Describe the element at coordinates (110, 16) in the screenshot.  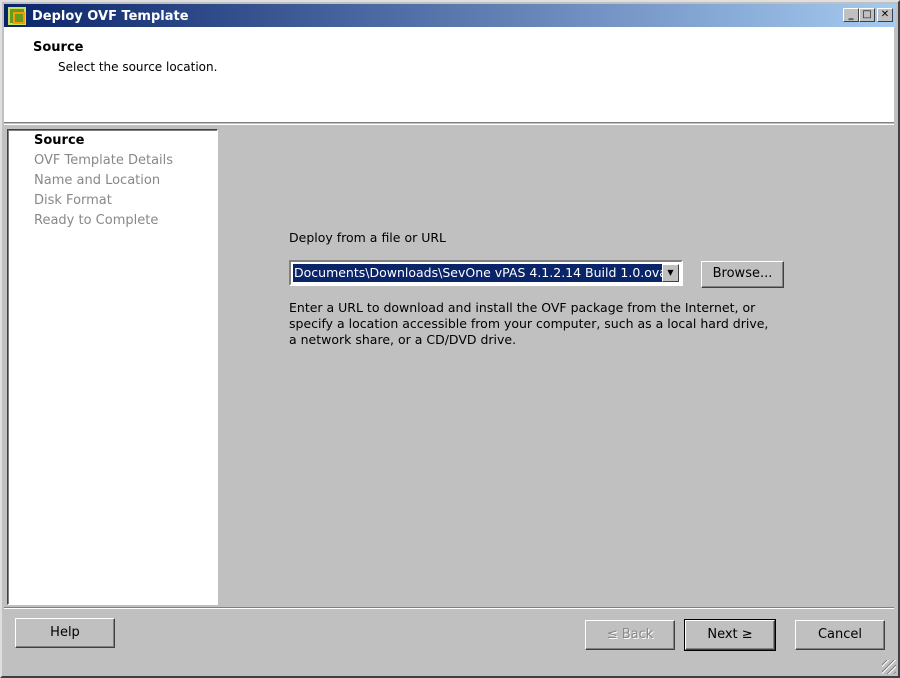
I see `window-title: Deploy OVF Template` at that location.